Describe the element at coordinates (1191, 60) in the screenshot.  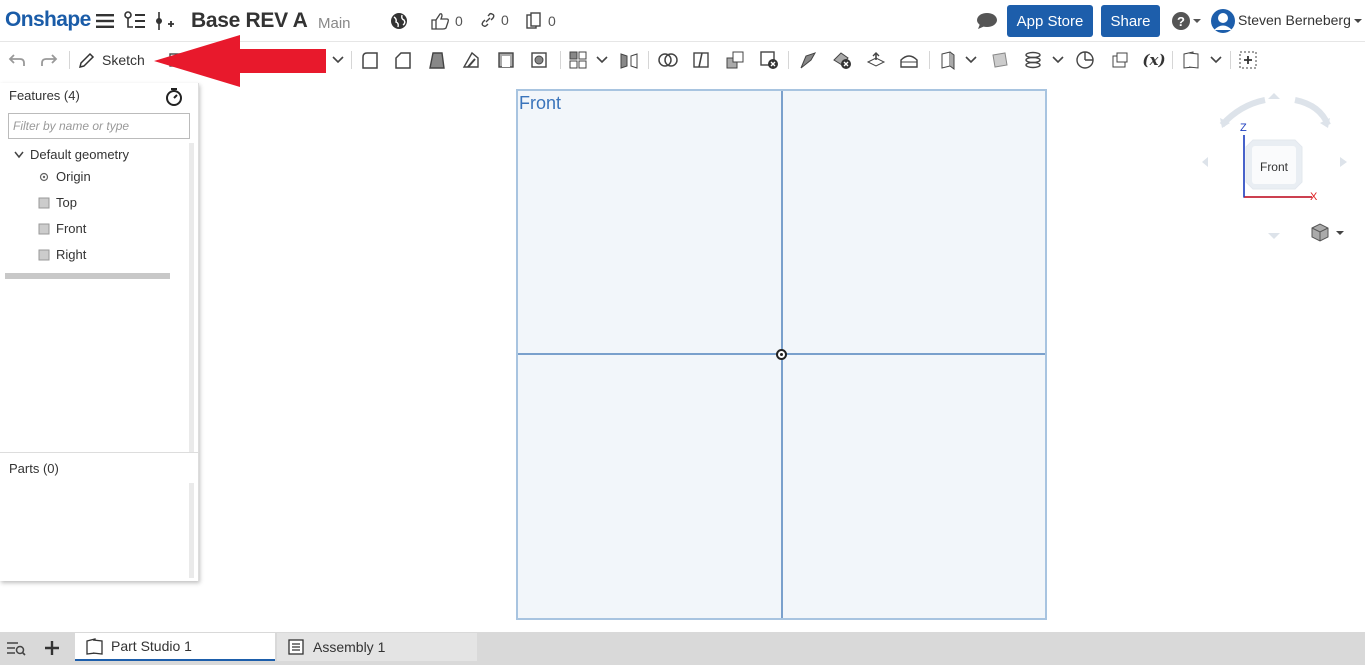
I see `custom-features-icon` at that location.